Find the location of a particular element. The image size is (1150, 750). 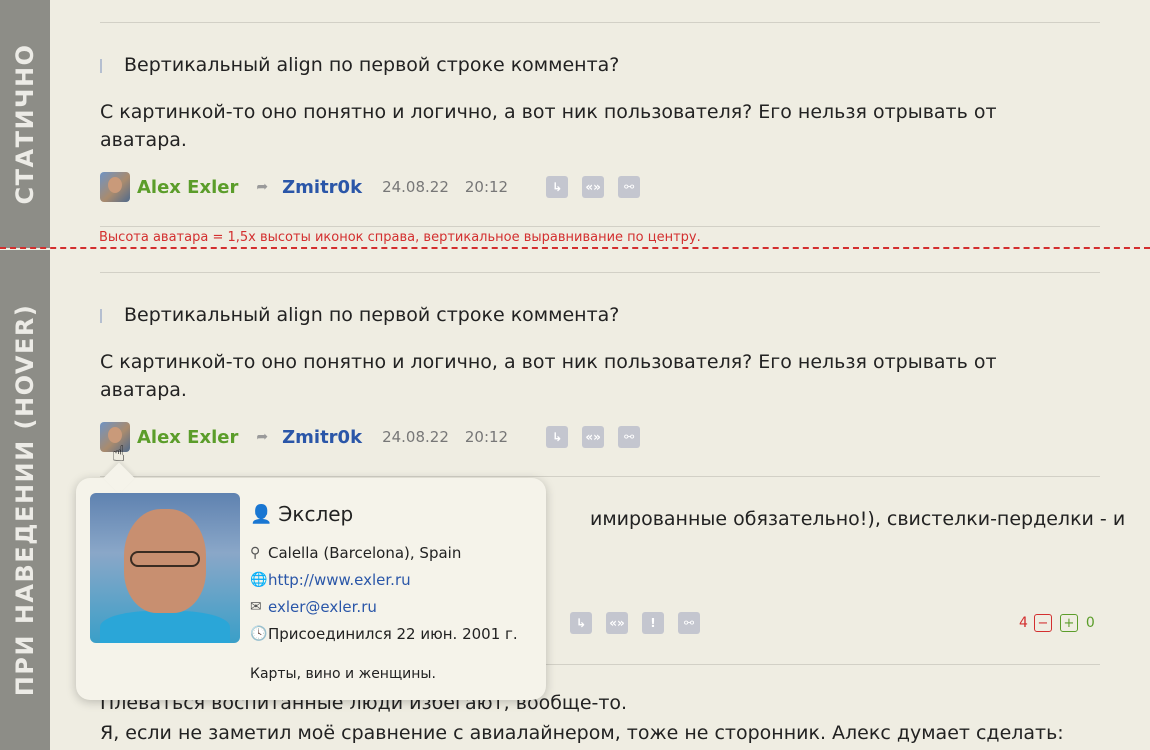

user-website: 🌐 http://www.exler.ru is located at coordinates (330, 580).